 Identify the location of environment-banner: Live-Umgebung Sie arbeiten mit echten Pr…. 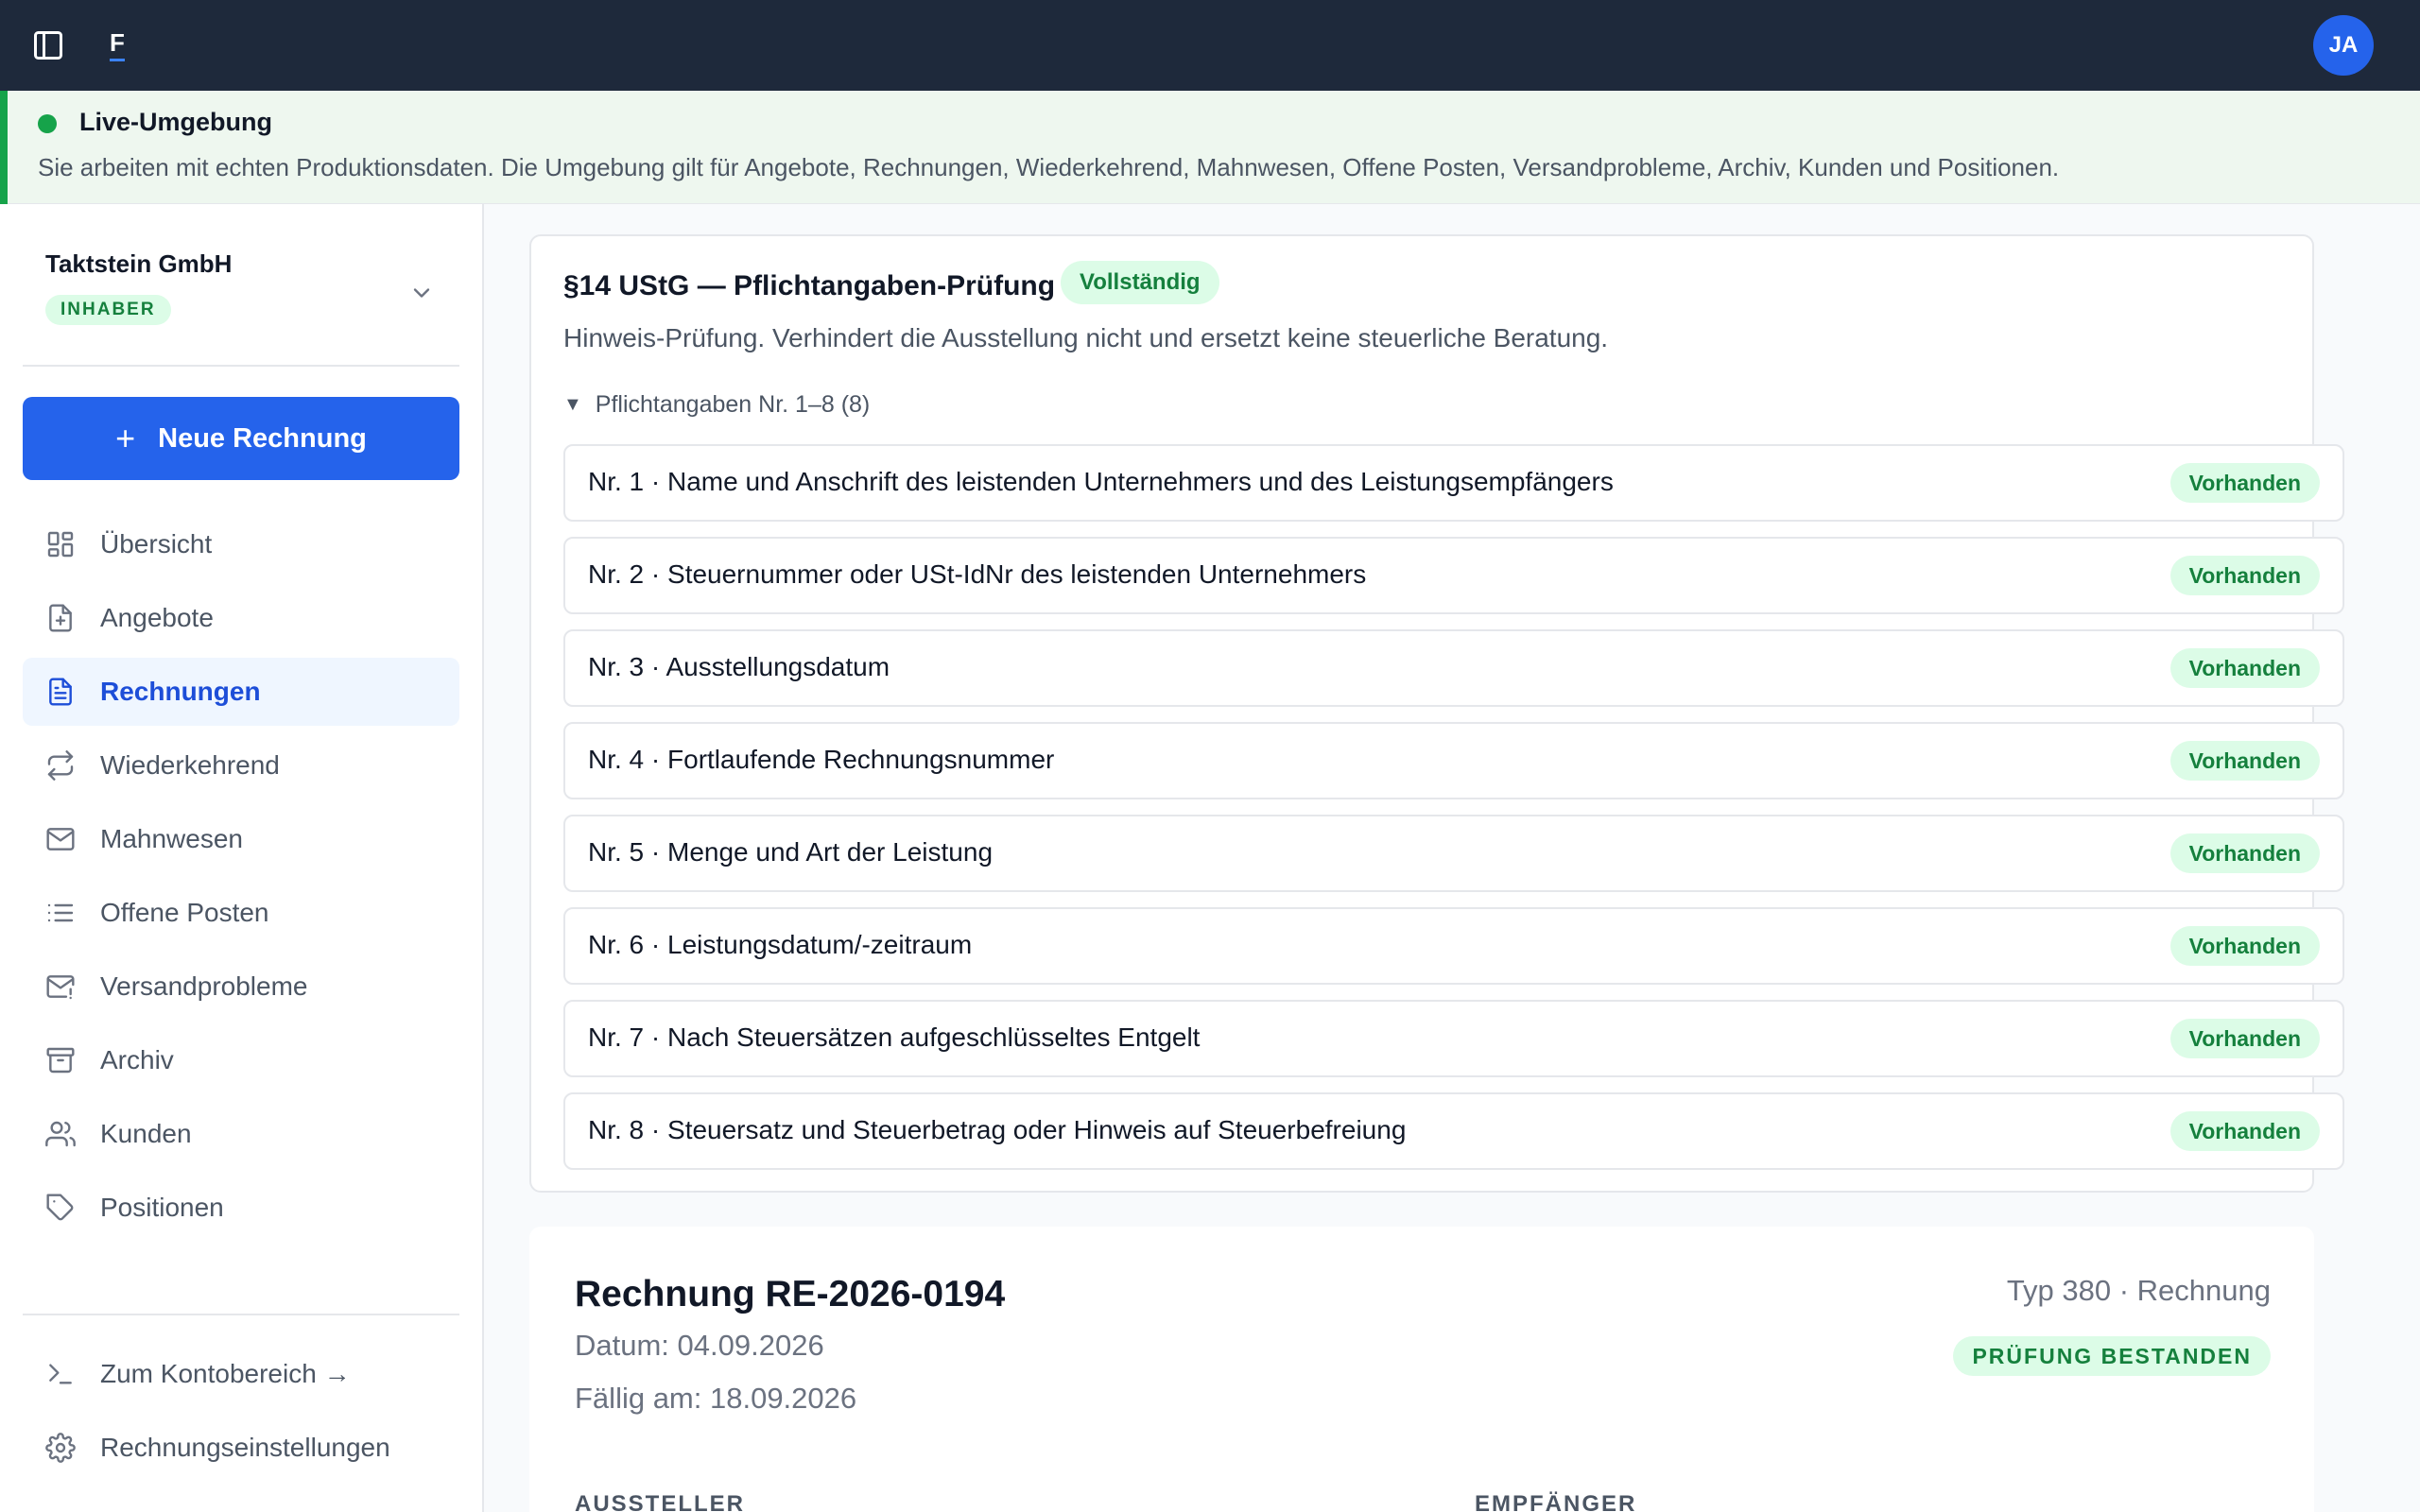
(1210, 147).